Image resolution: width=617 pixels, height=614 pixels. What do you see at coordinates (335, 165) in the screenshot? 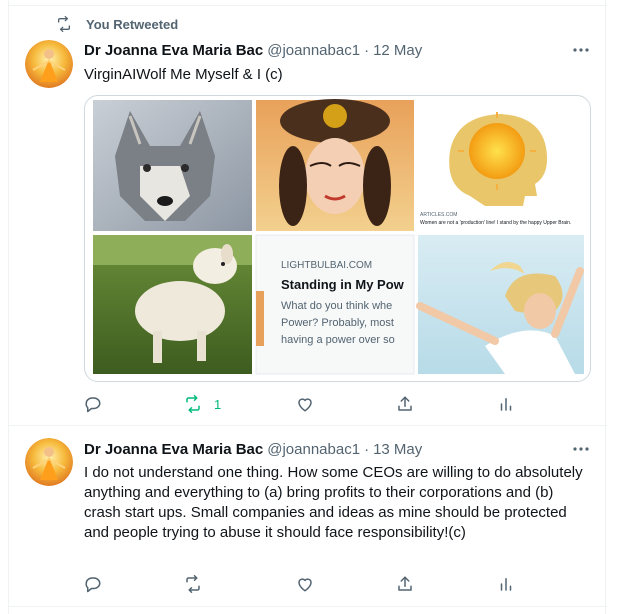
I see `media-tile-portrait` at bounding box center [335, 165].